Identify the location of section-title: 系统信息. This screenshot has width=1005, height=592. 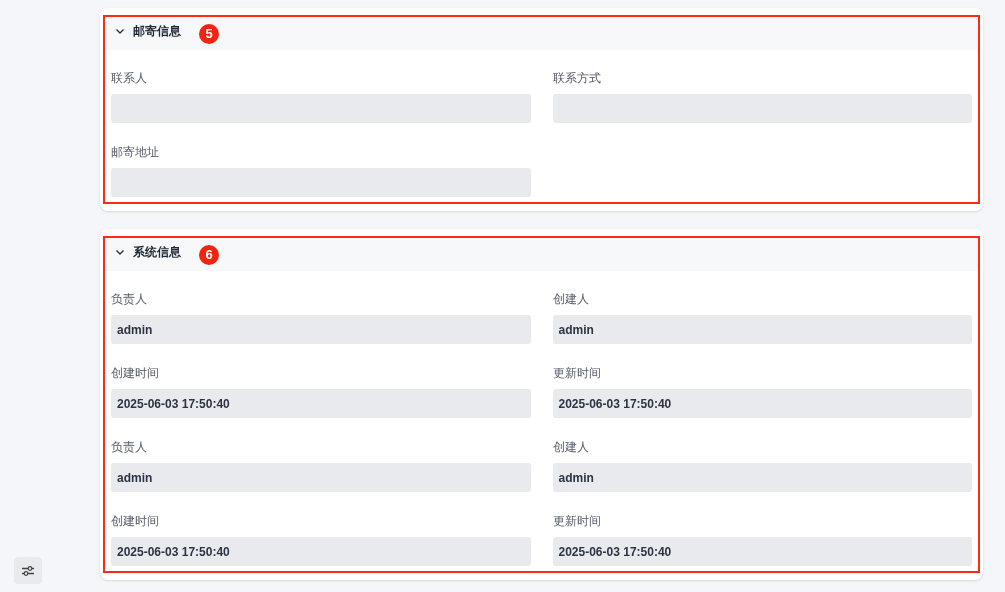
(157, 252).